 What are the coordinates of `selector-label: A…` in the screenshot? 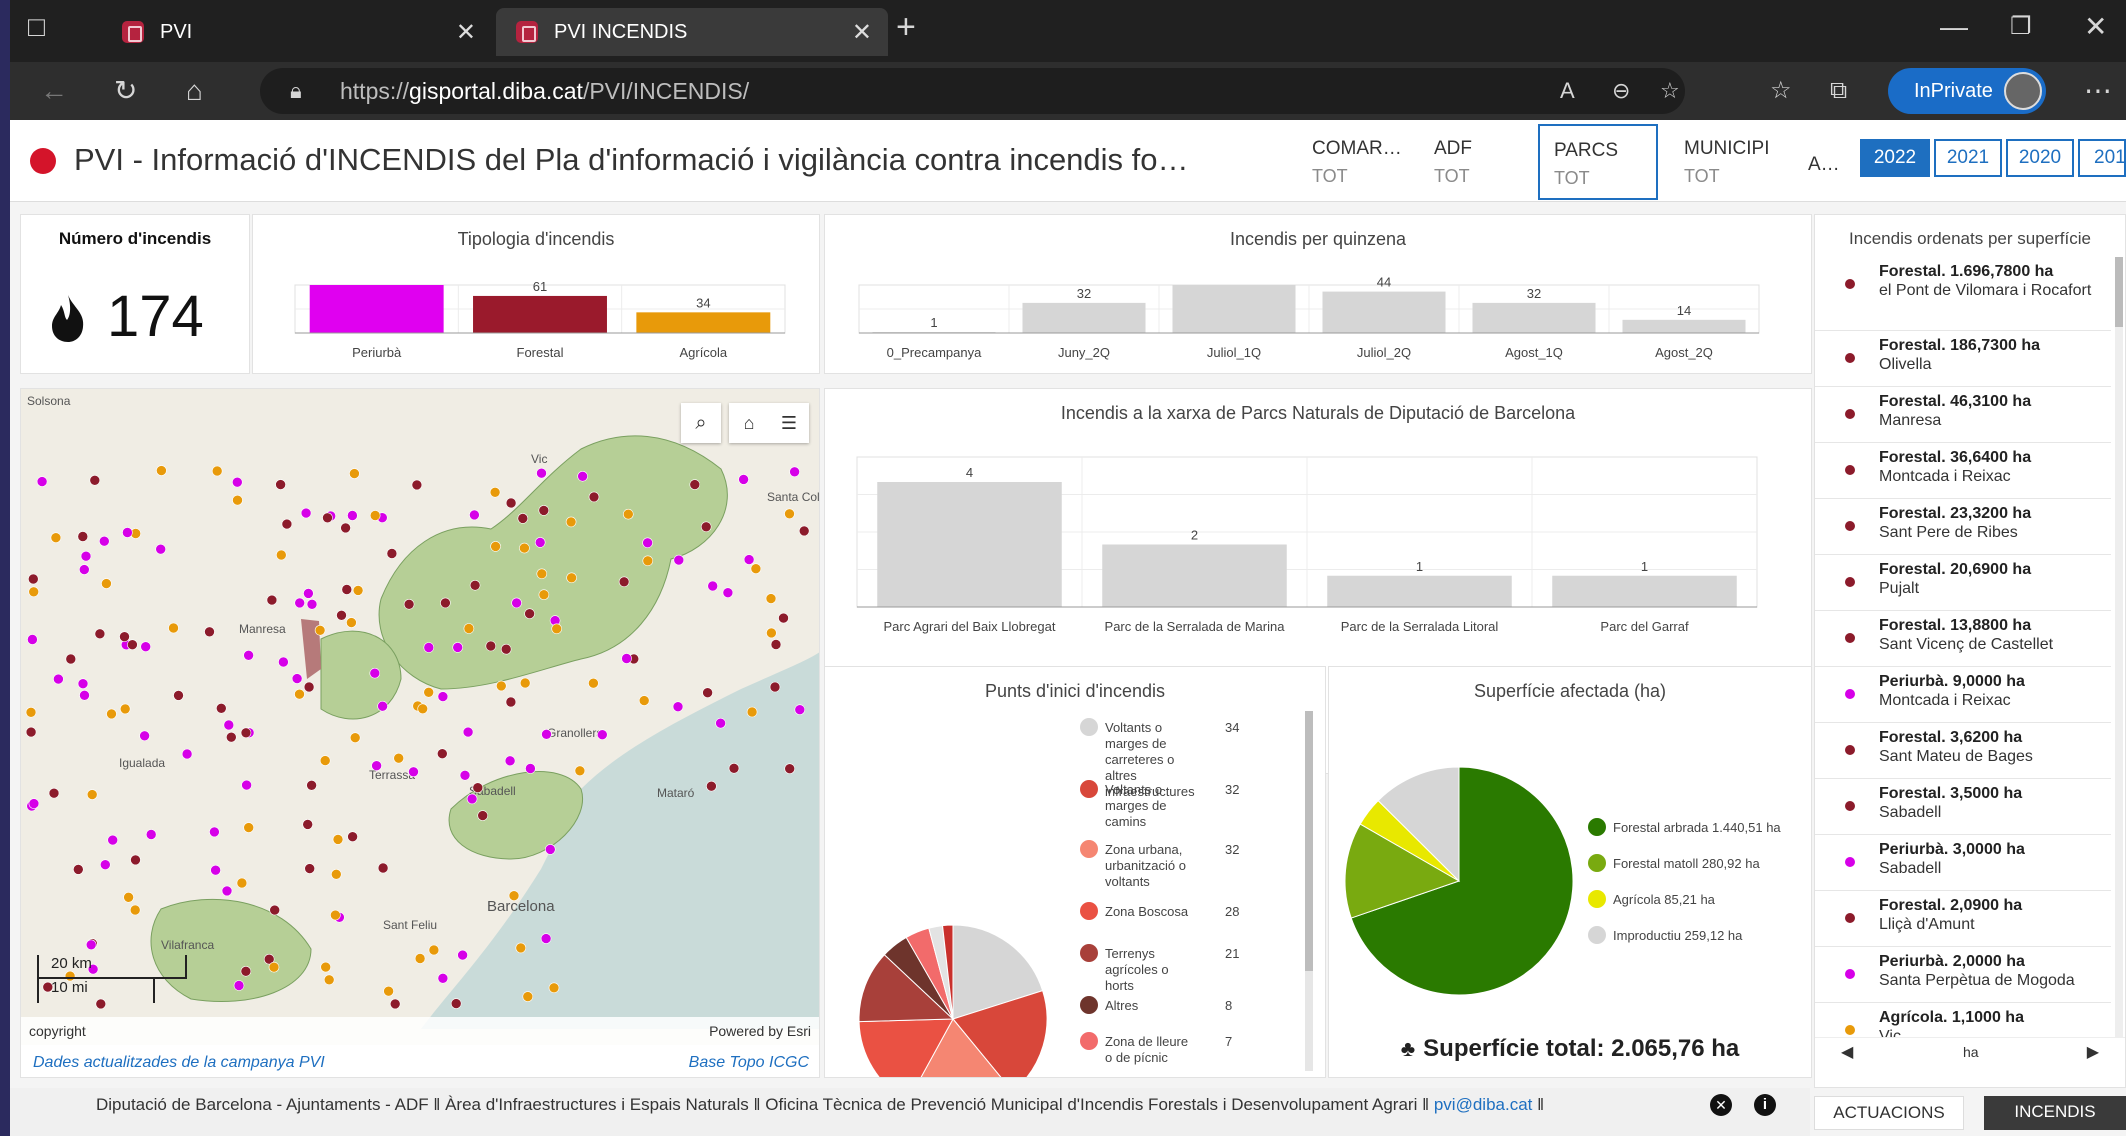 It's located at (1824, 164).